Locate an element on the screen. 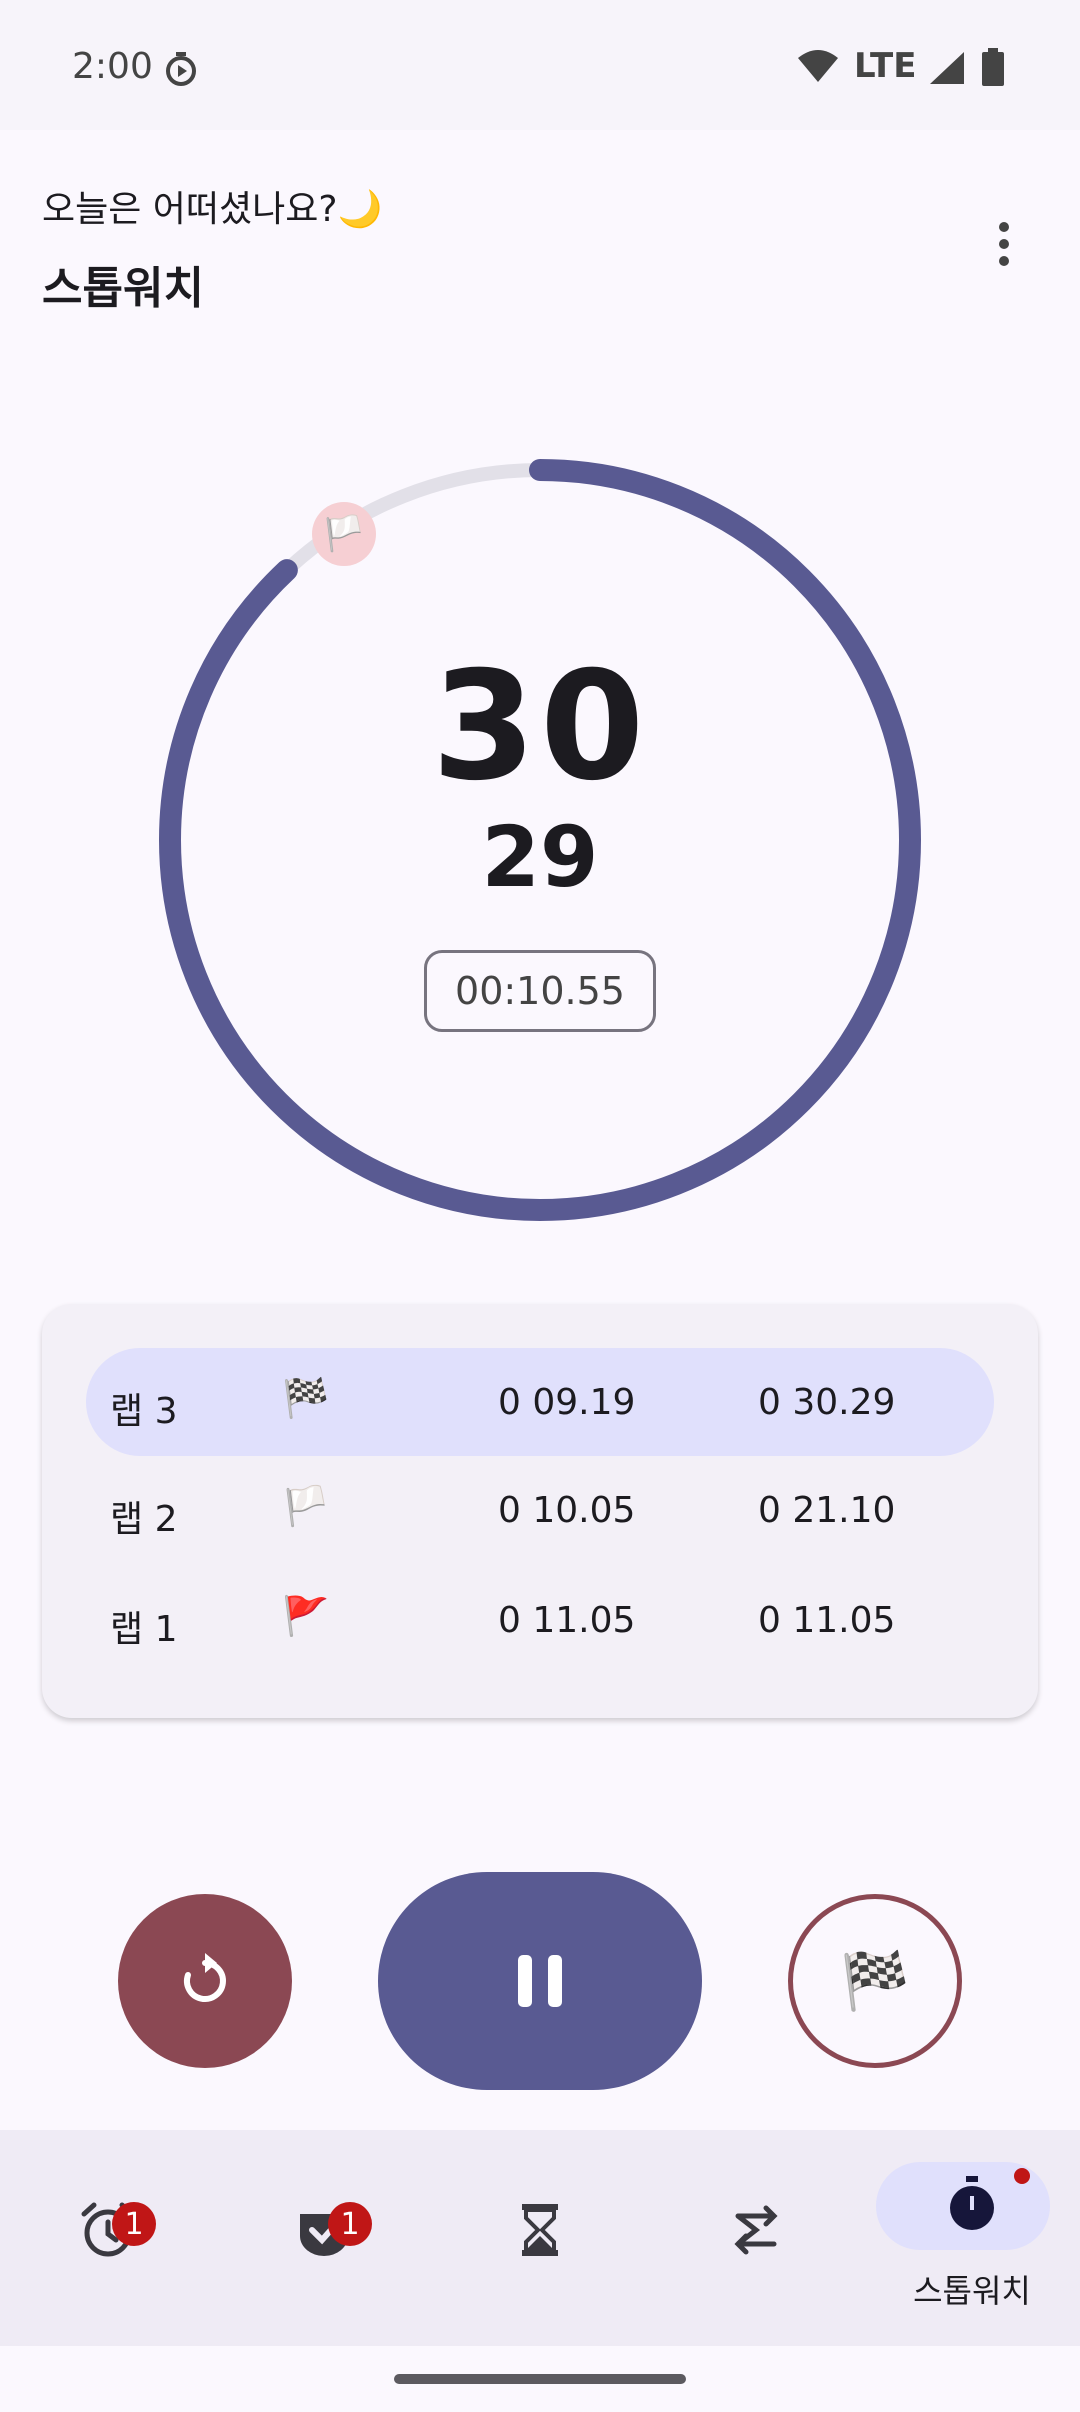 The width and height of the screenshot is (1080, 2412). lap-split-time: 0 09.19 is located at coordinates (567, 1402).